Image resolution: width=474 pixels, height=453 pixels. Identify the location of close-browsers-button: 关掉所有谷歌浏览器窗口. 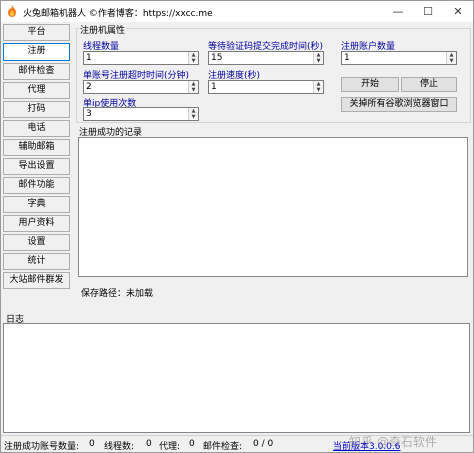
(399, 104).